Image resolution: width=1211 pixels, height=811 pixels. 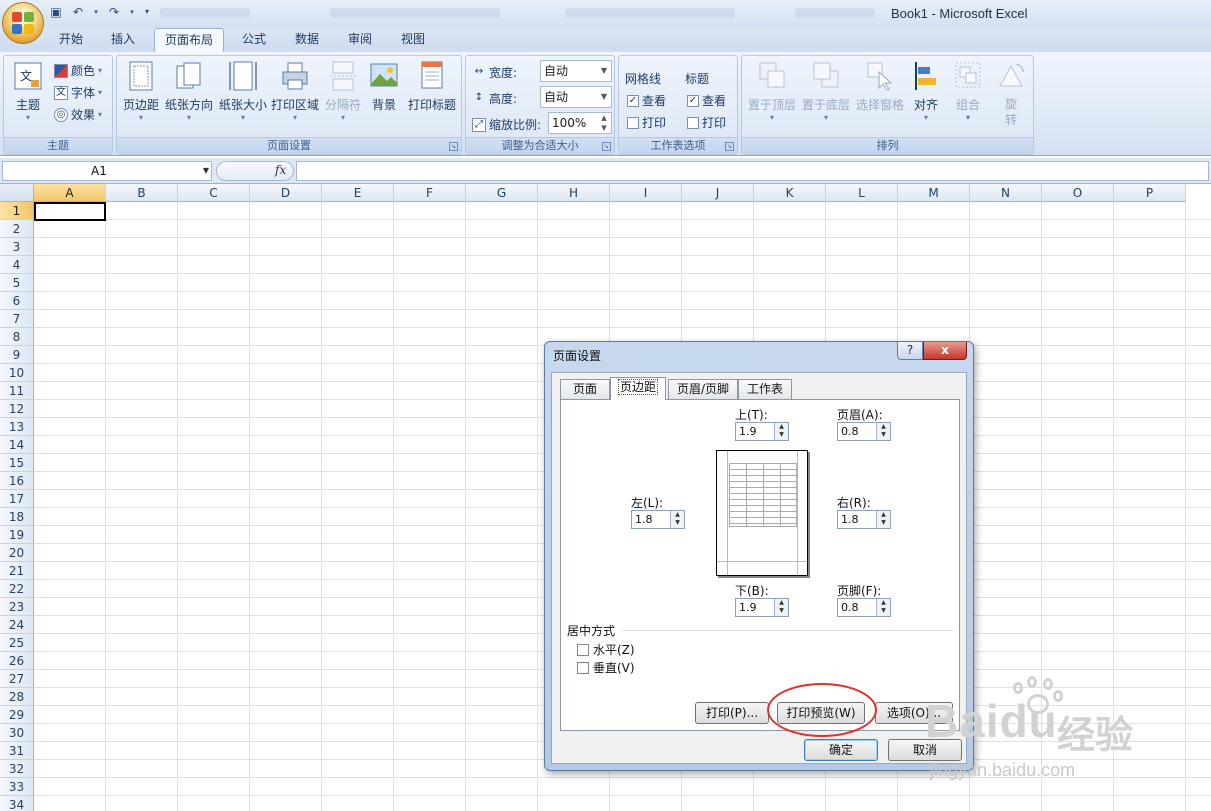 I want to click on close-button: x, so click(x=945, y=351).